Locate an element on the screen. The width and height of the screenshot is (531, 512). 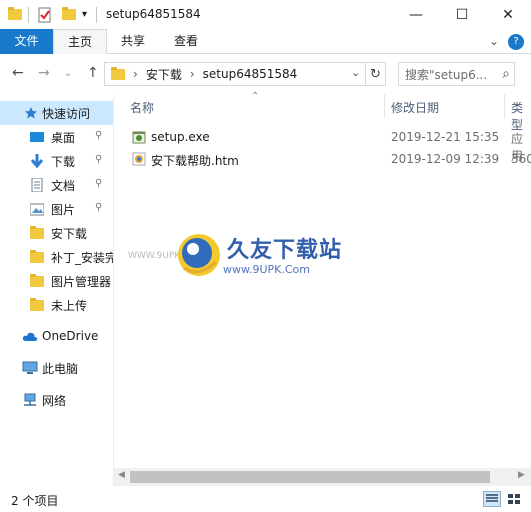
close-button: ✕ is located at coordinates (508, 14).